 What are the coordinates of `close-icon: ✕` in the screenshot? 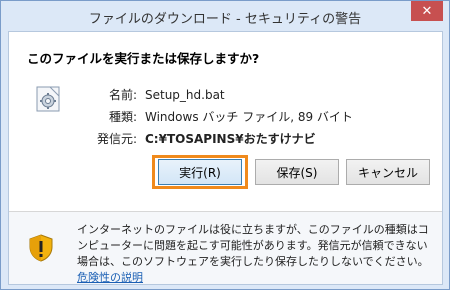 It's located at (427, 11).